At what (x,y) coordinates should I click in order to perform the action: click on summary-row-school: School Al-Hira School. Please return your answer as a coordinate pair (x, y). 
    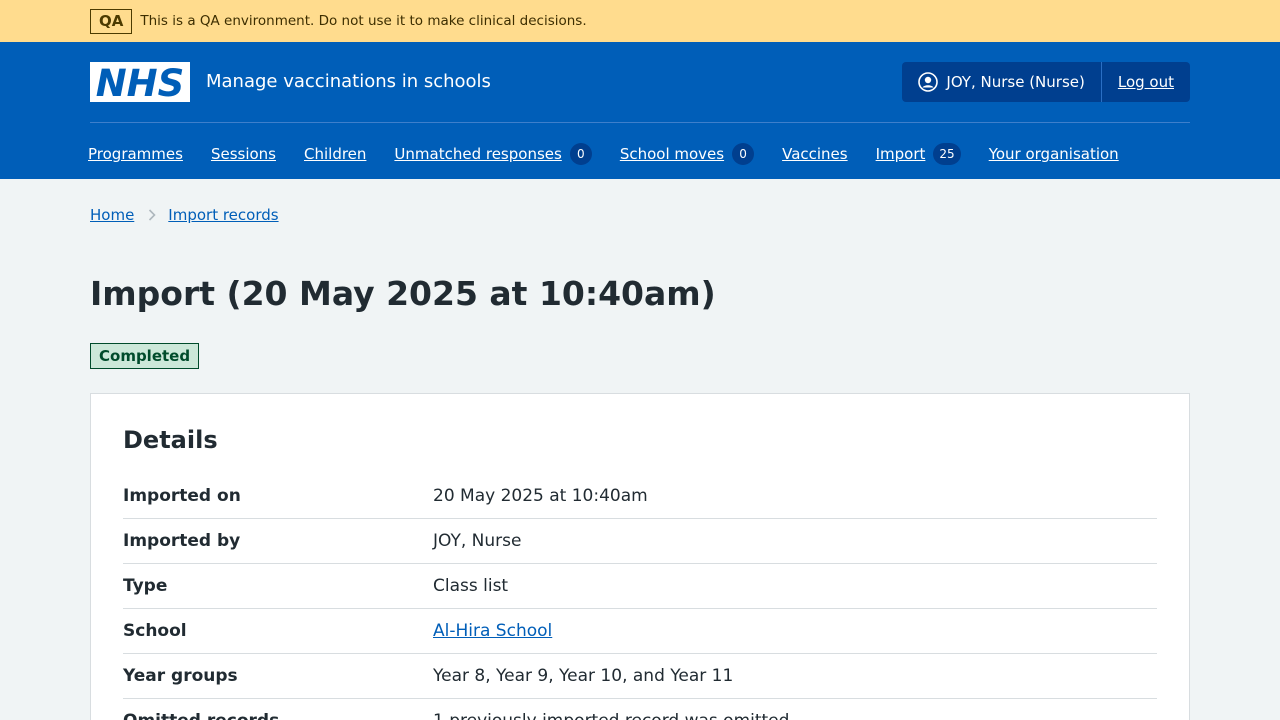
    Looking at the image, I should click on (640, 631).